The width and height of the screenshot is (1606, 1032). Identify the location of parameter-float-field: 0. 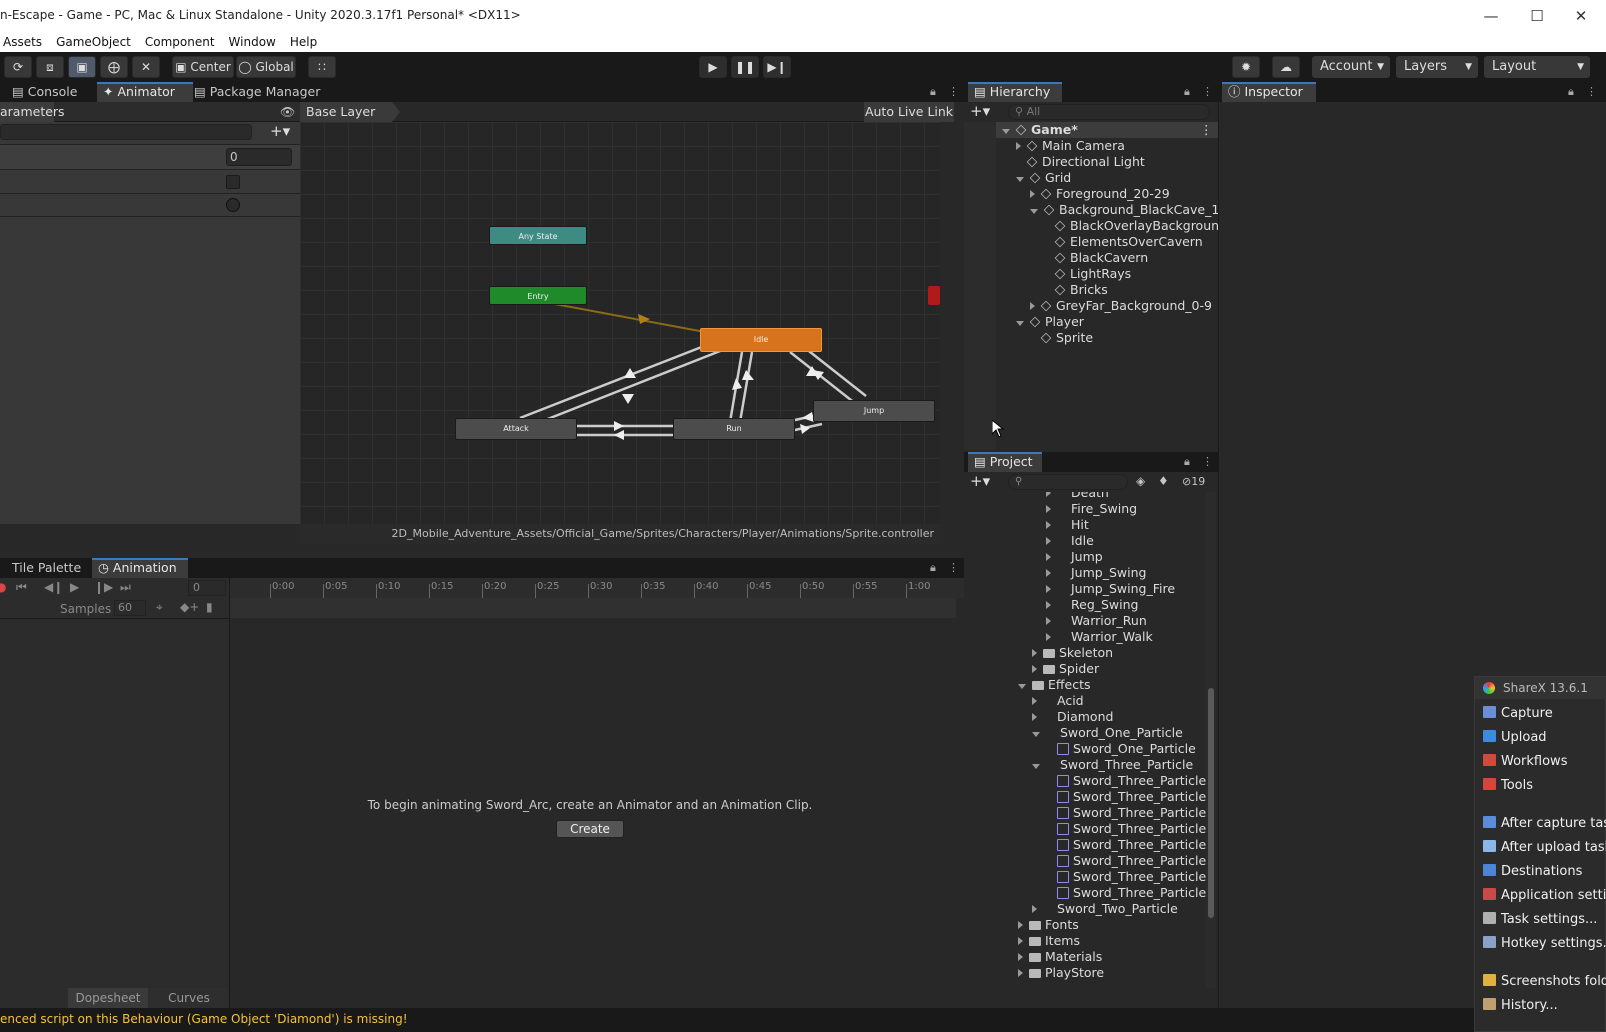
(259, 157).